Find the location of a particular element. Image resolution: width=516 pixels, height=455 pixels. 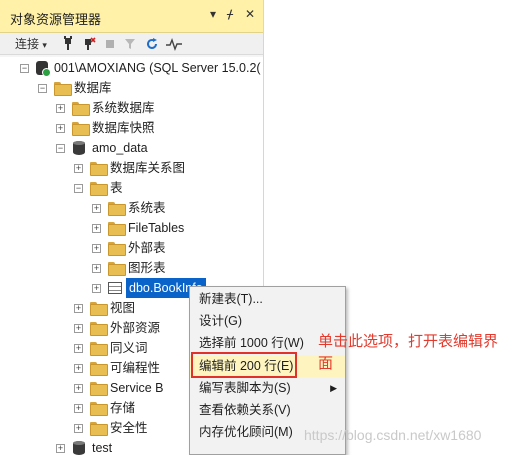

tables-label: 表 is located at coordinates (116, 188).